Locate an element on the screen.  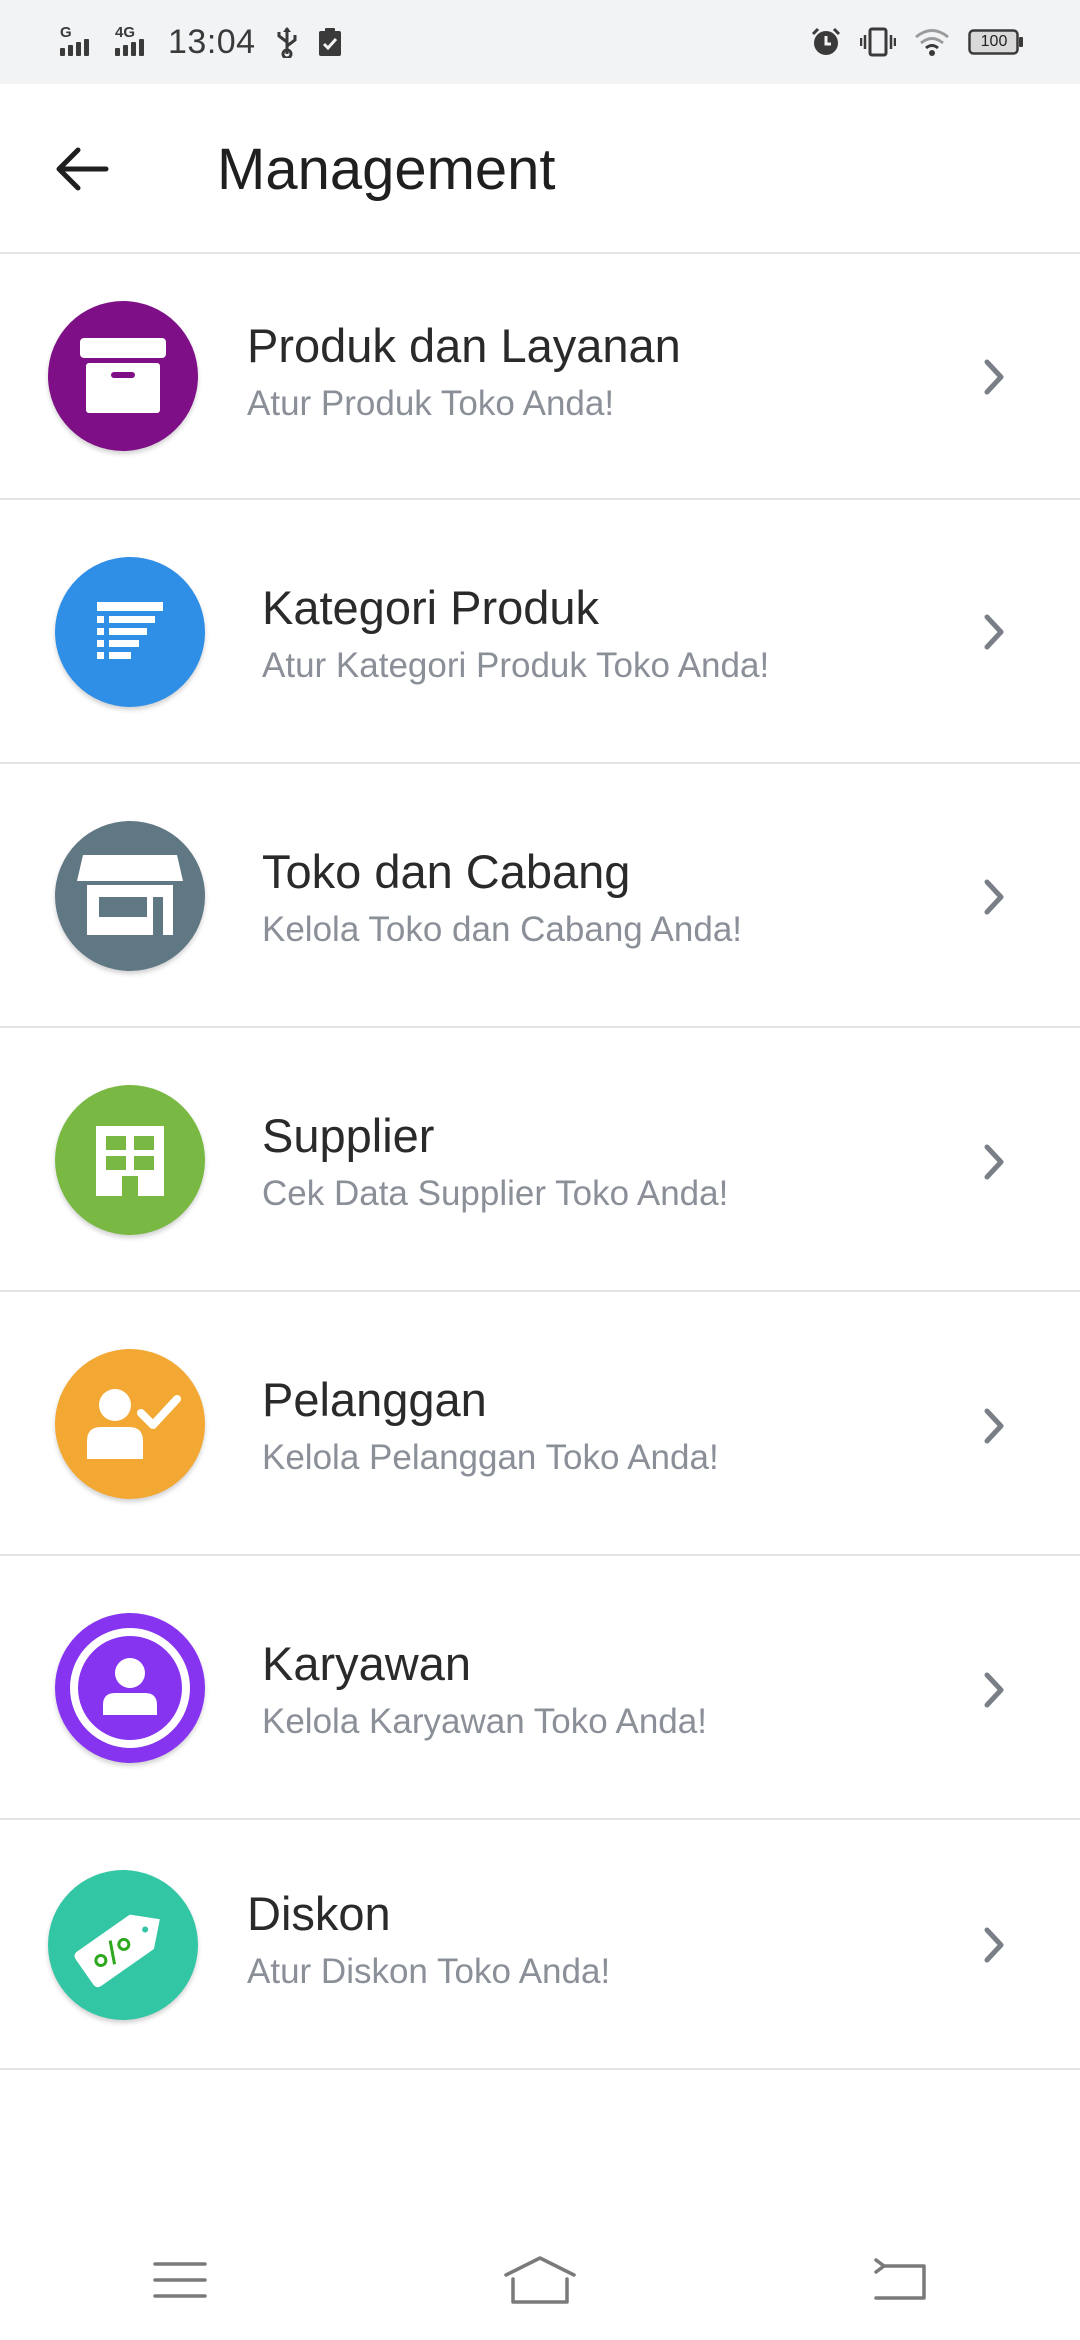
network-type-2: 4G is located at coordinates (125, 32).